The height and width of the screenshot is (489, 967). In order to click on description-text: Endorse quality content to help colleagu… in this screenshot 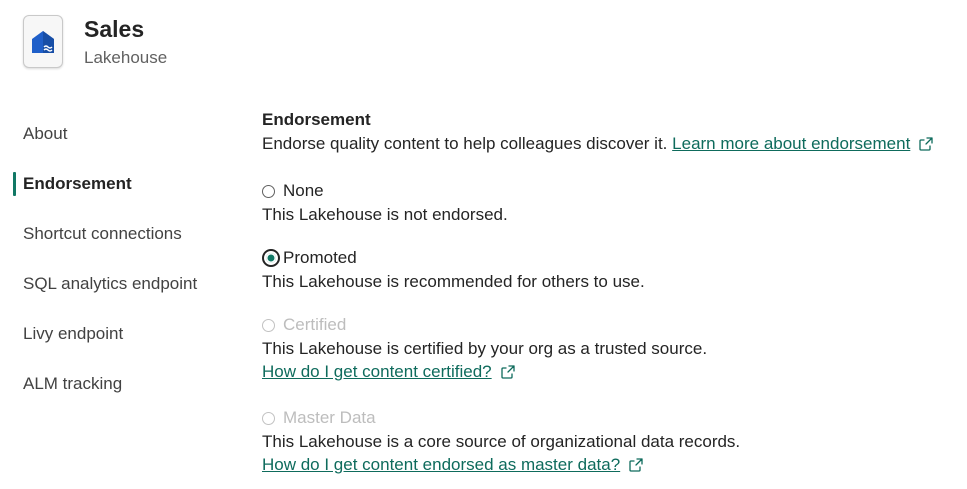, I will do `click(465, 143)`.